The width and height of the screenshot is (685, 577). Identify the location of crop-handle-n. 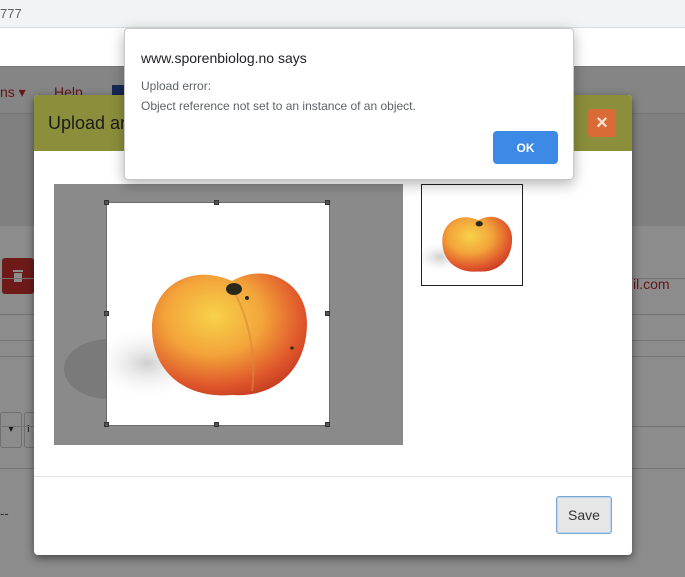
(216, 202).